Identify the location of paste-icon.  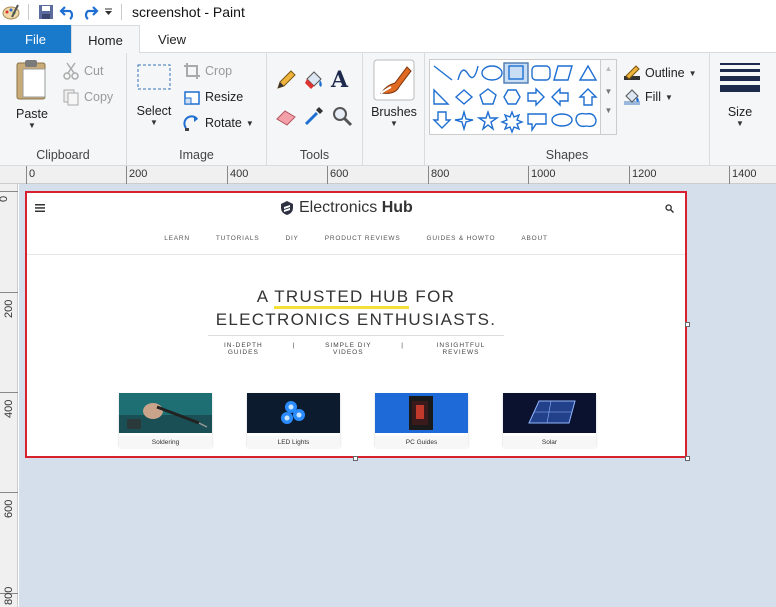
(31, 80).